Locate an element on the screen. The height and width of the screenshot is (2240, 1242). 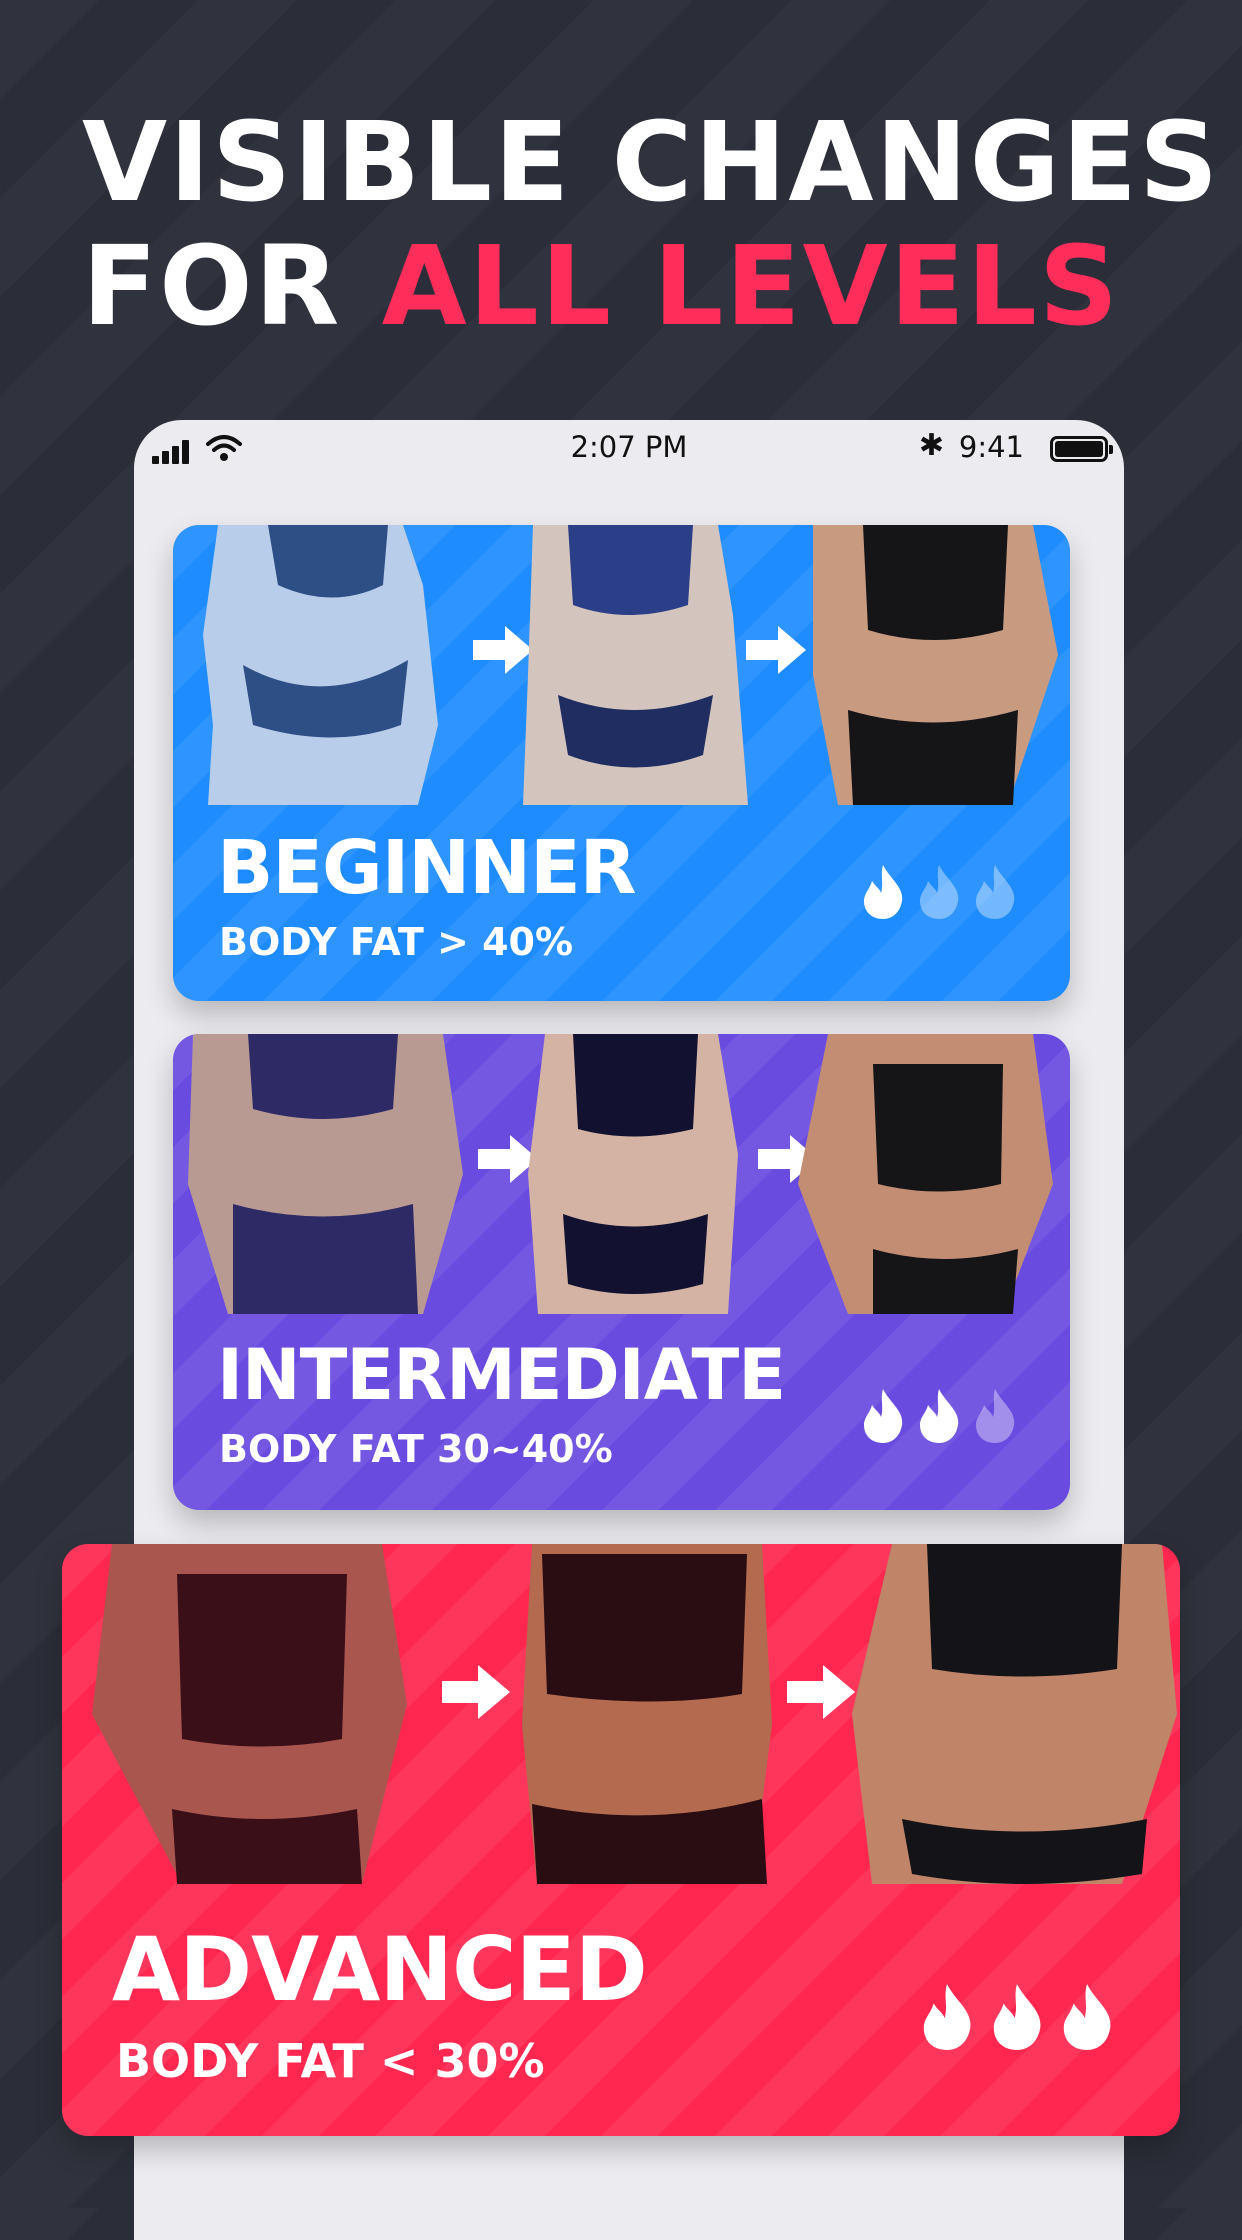
bluetooth-icon: ✱ is located at coordinates (931, 445).